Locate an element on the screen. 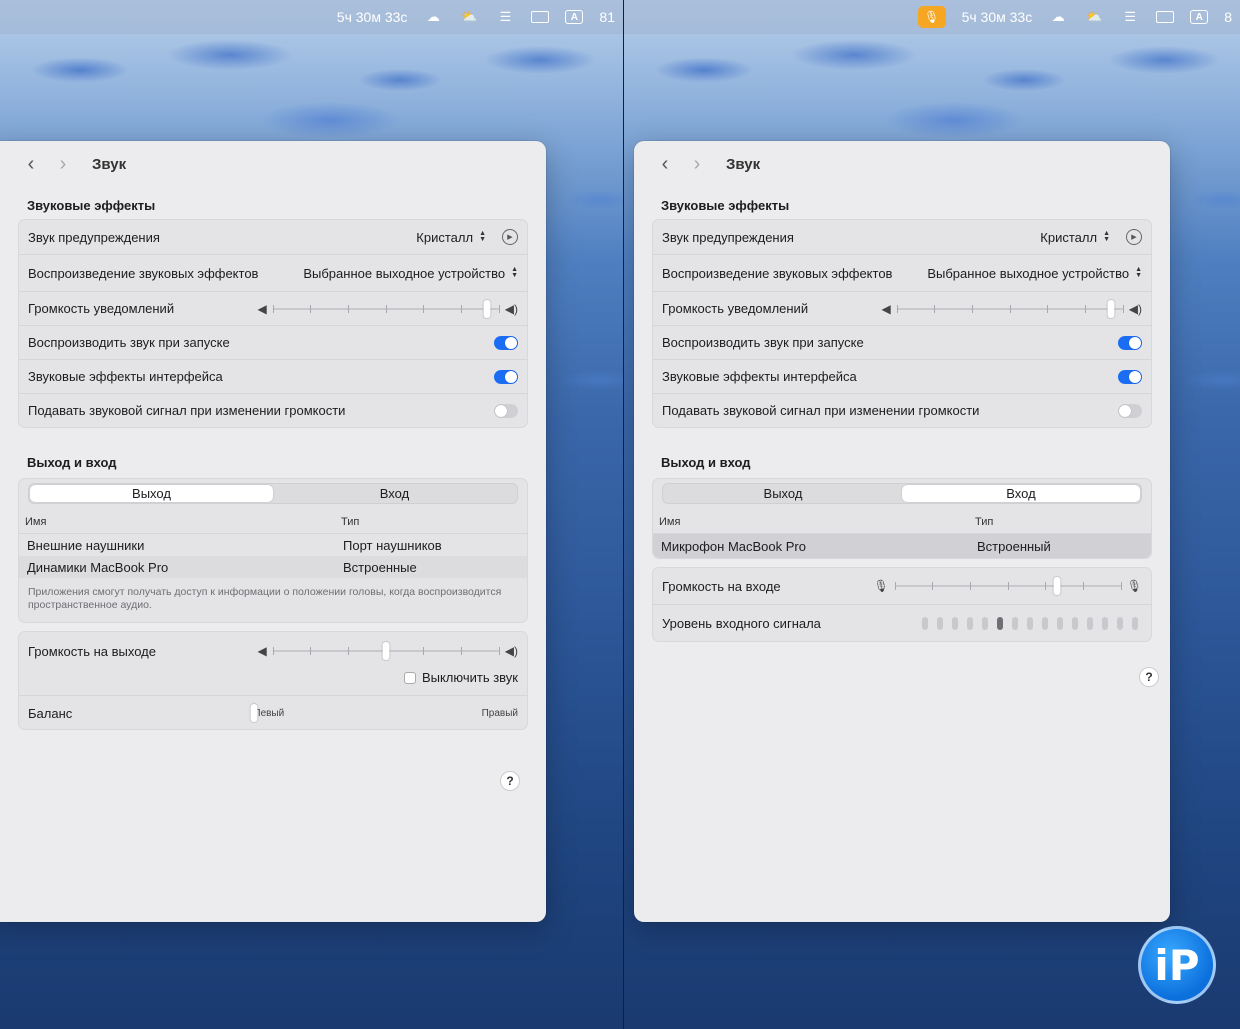  table-row: Внешние наушники Порт наушников is located at coordinates (273, 545).